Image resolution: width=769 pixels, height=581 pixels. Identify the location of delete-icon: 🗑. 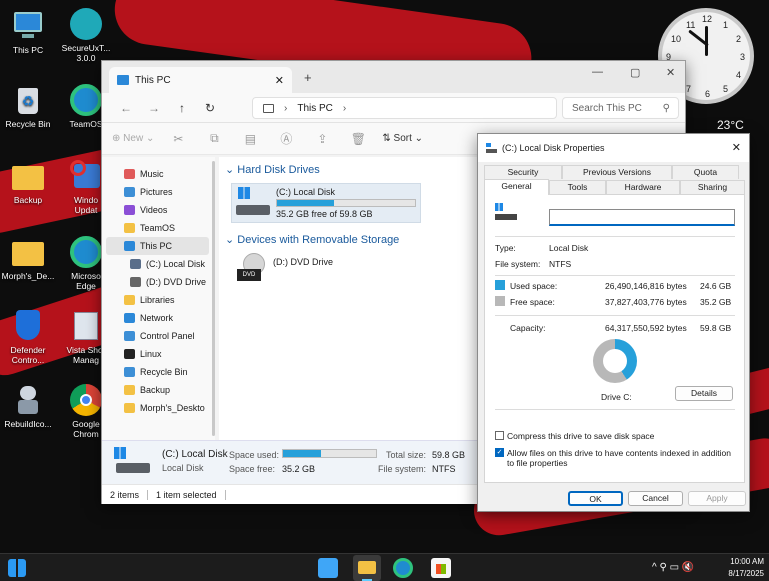
(358, 139).